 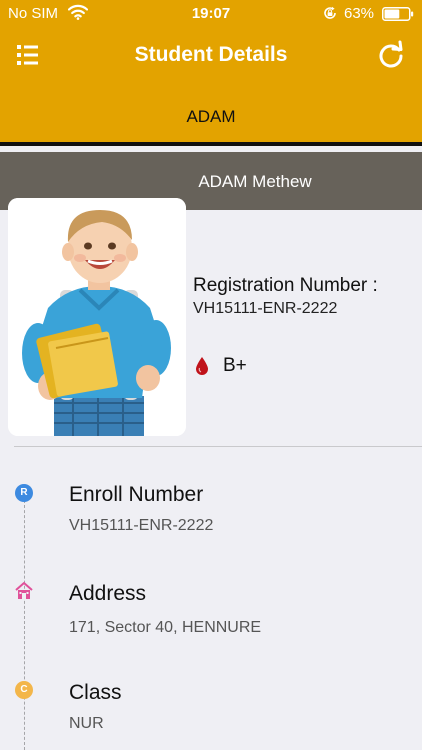 I want to click on battery-percent: 63%, so click(x=359, y=13).